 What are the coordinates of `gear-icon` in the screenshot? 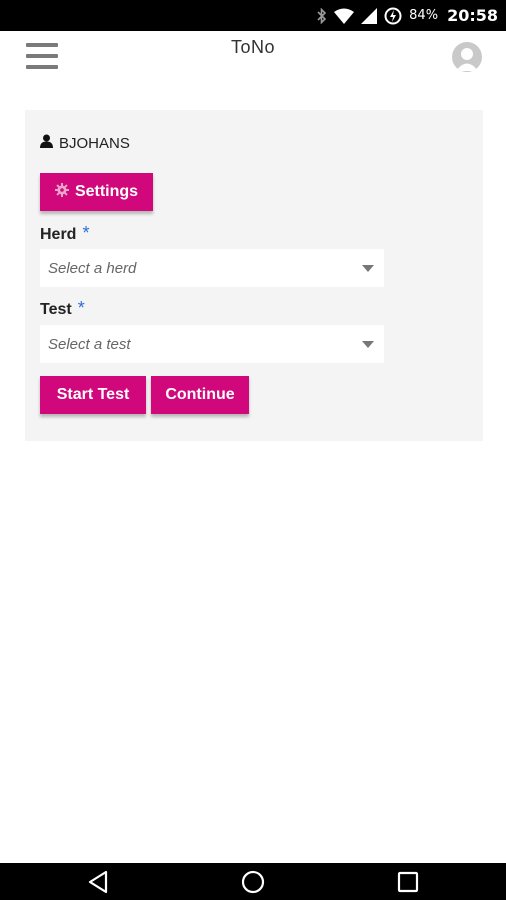 It's located at (61, 192).